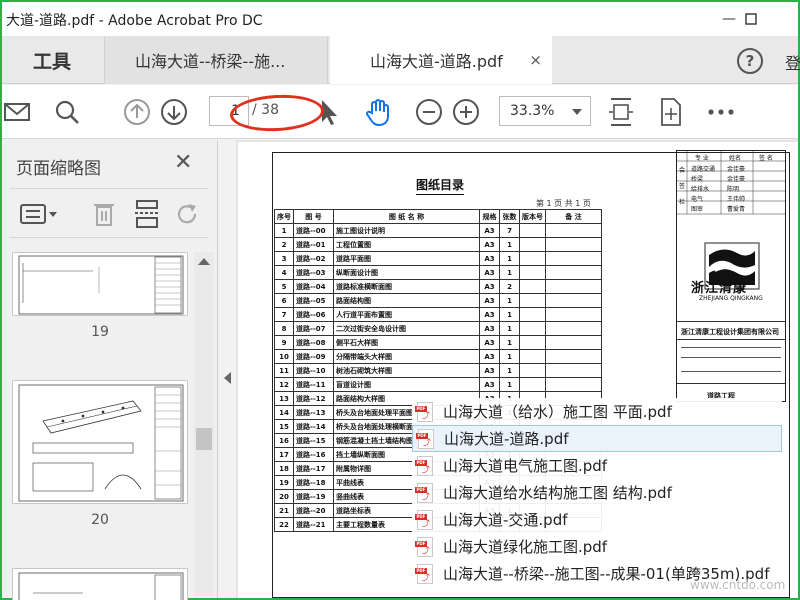 The width and height of the screenshot is (800, 600). What do you see at coordinates (313, 370) in the screenshot?
I see `table-cell: 道路--10` at bounding box center [313, 370].